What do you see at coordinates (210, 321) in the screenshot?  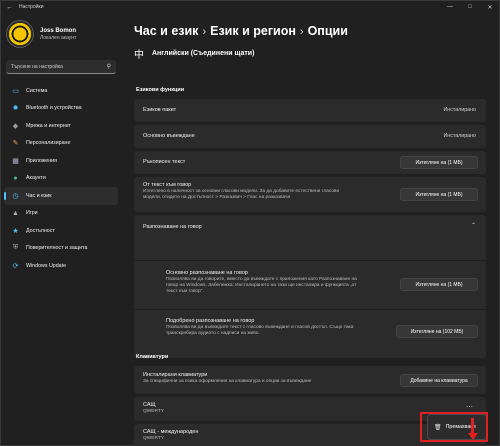 I see `feature-label: Подобрено разпознаване на говор` at bounding box center [210, 321].